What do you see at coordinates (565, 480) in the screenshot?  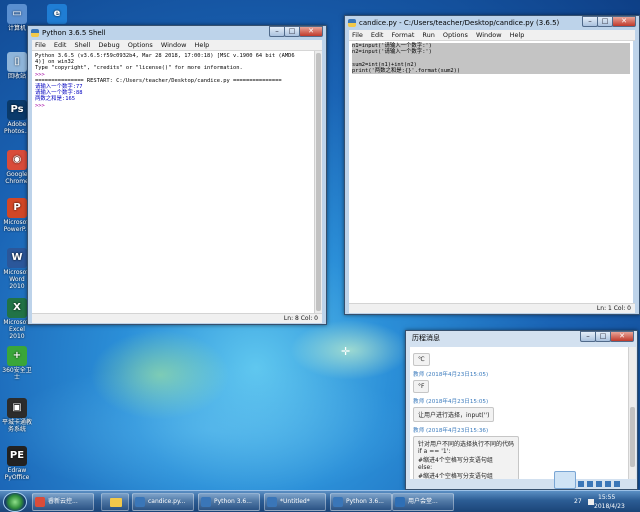 I see `avatar` at bounding box center [565, 480].